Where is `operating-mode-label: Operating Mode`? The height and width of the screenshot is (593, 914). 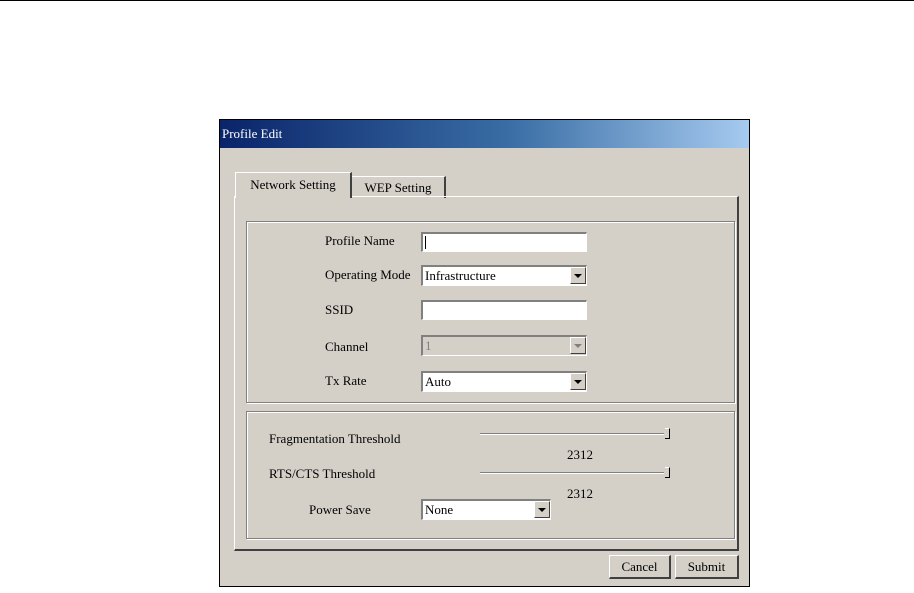 operating-mode-label: Operating Mode is located at coordinates (368, 274).